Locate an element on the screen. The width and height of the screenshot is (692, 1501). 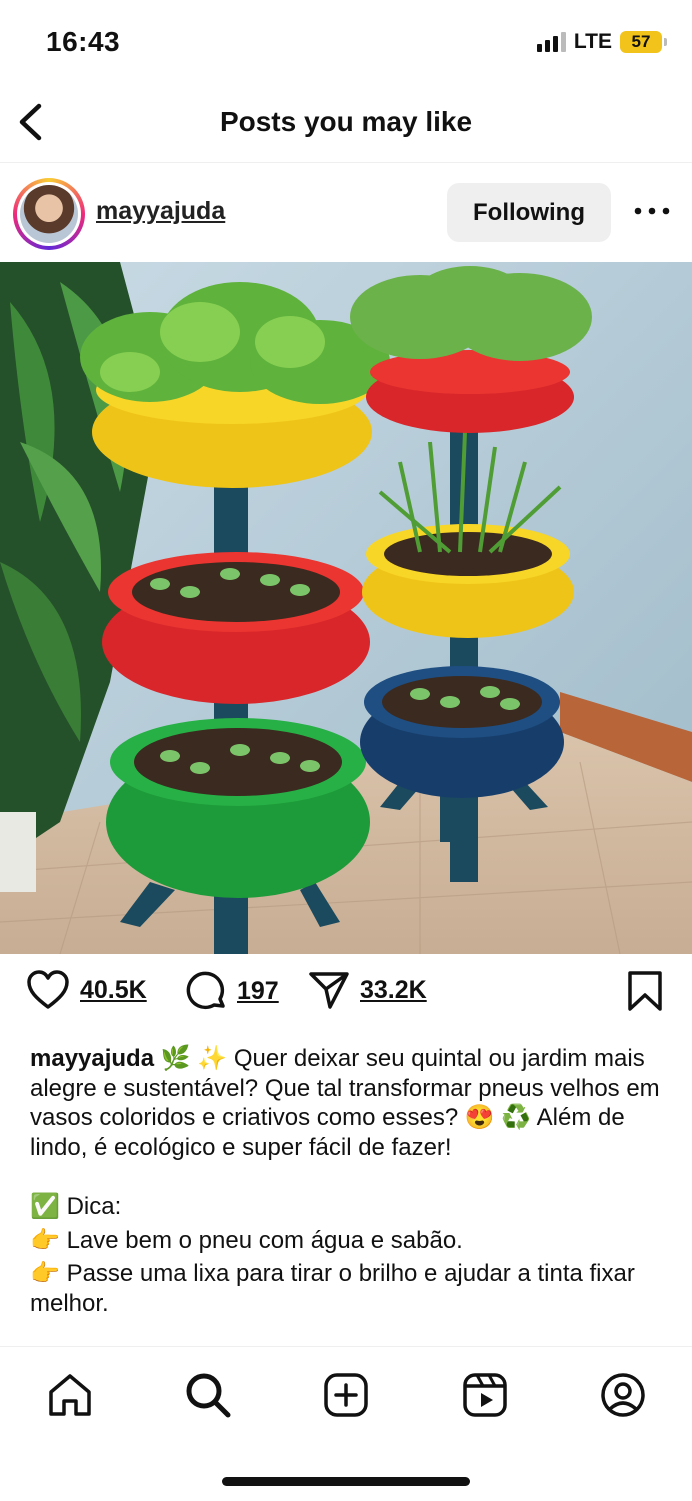
create-icon is located at coordinates (346, 1395).